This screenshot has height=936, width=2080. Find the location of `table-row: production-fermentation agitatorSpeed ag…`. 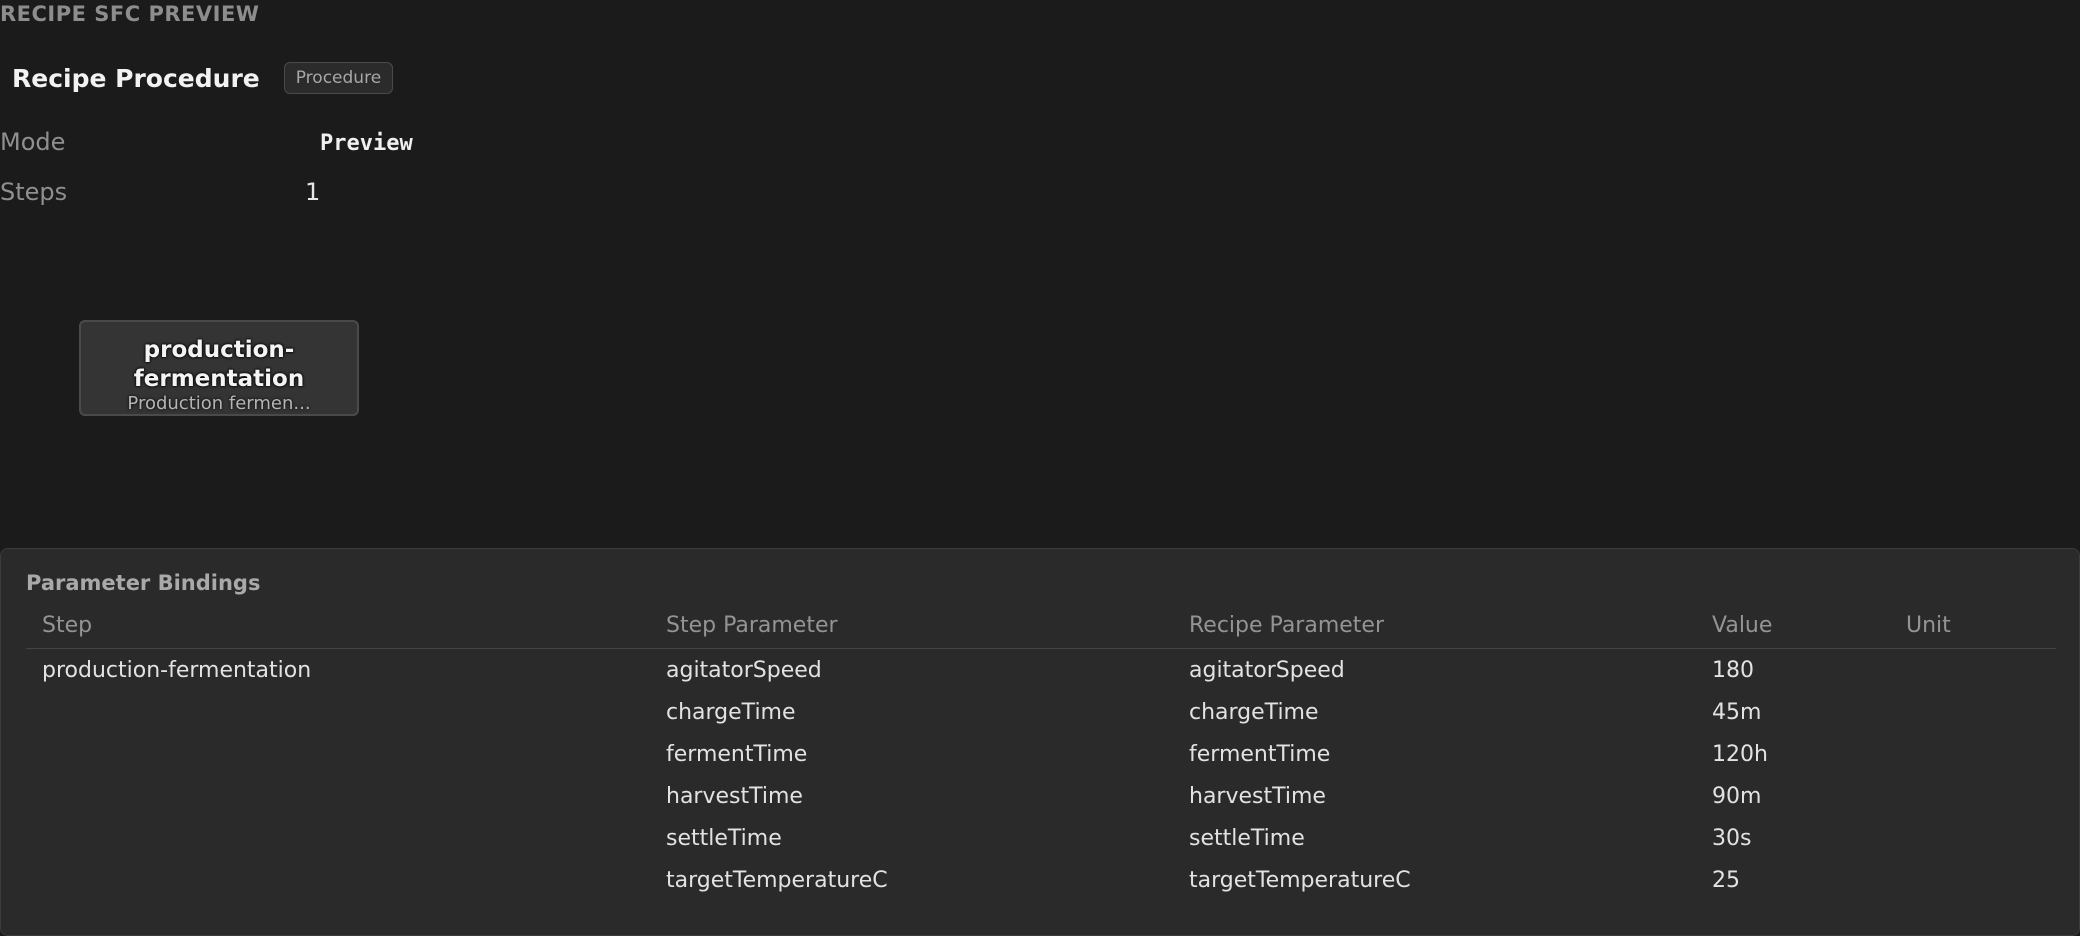

table-row: production-fermentation agitatorSpeed ag… is located at coordinates (1041, 670).